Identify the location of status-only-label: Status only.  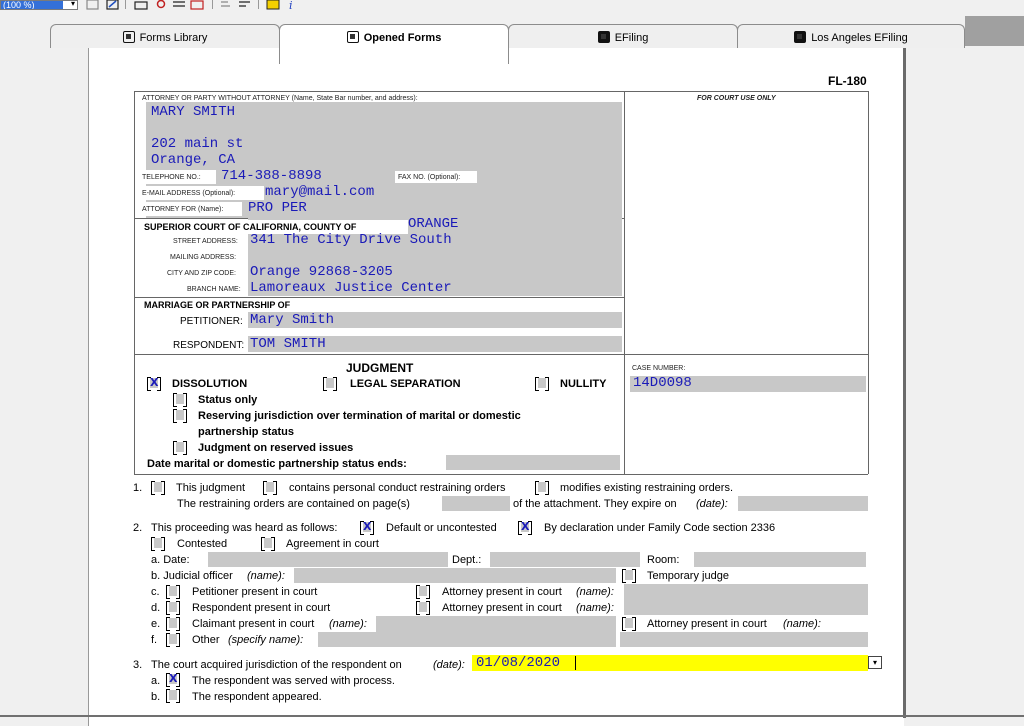
(228, 400).